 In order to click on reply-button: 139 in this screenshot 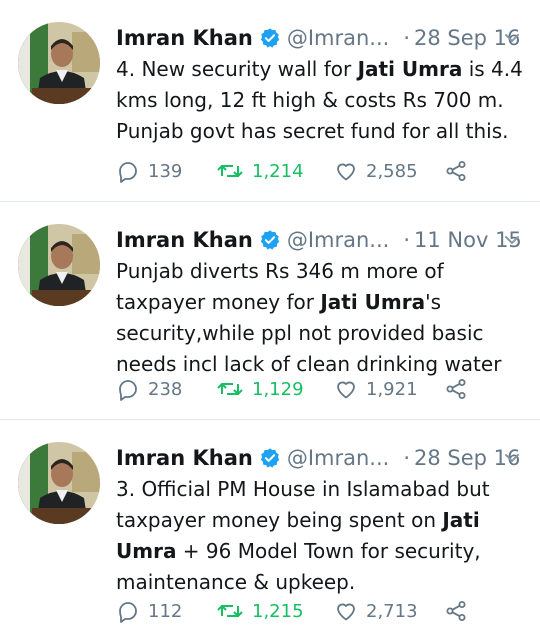, I will do `click(166, 171)`.